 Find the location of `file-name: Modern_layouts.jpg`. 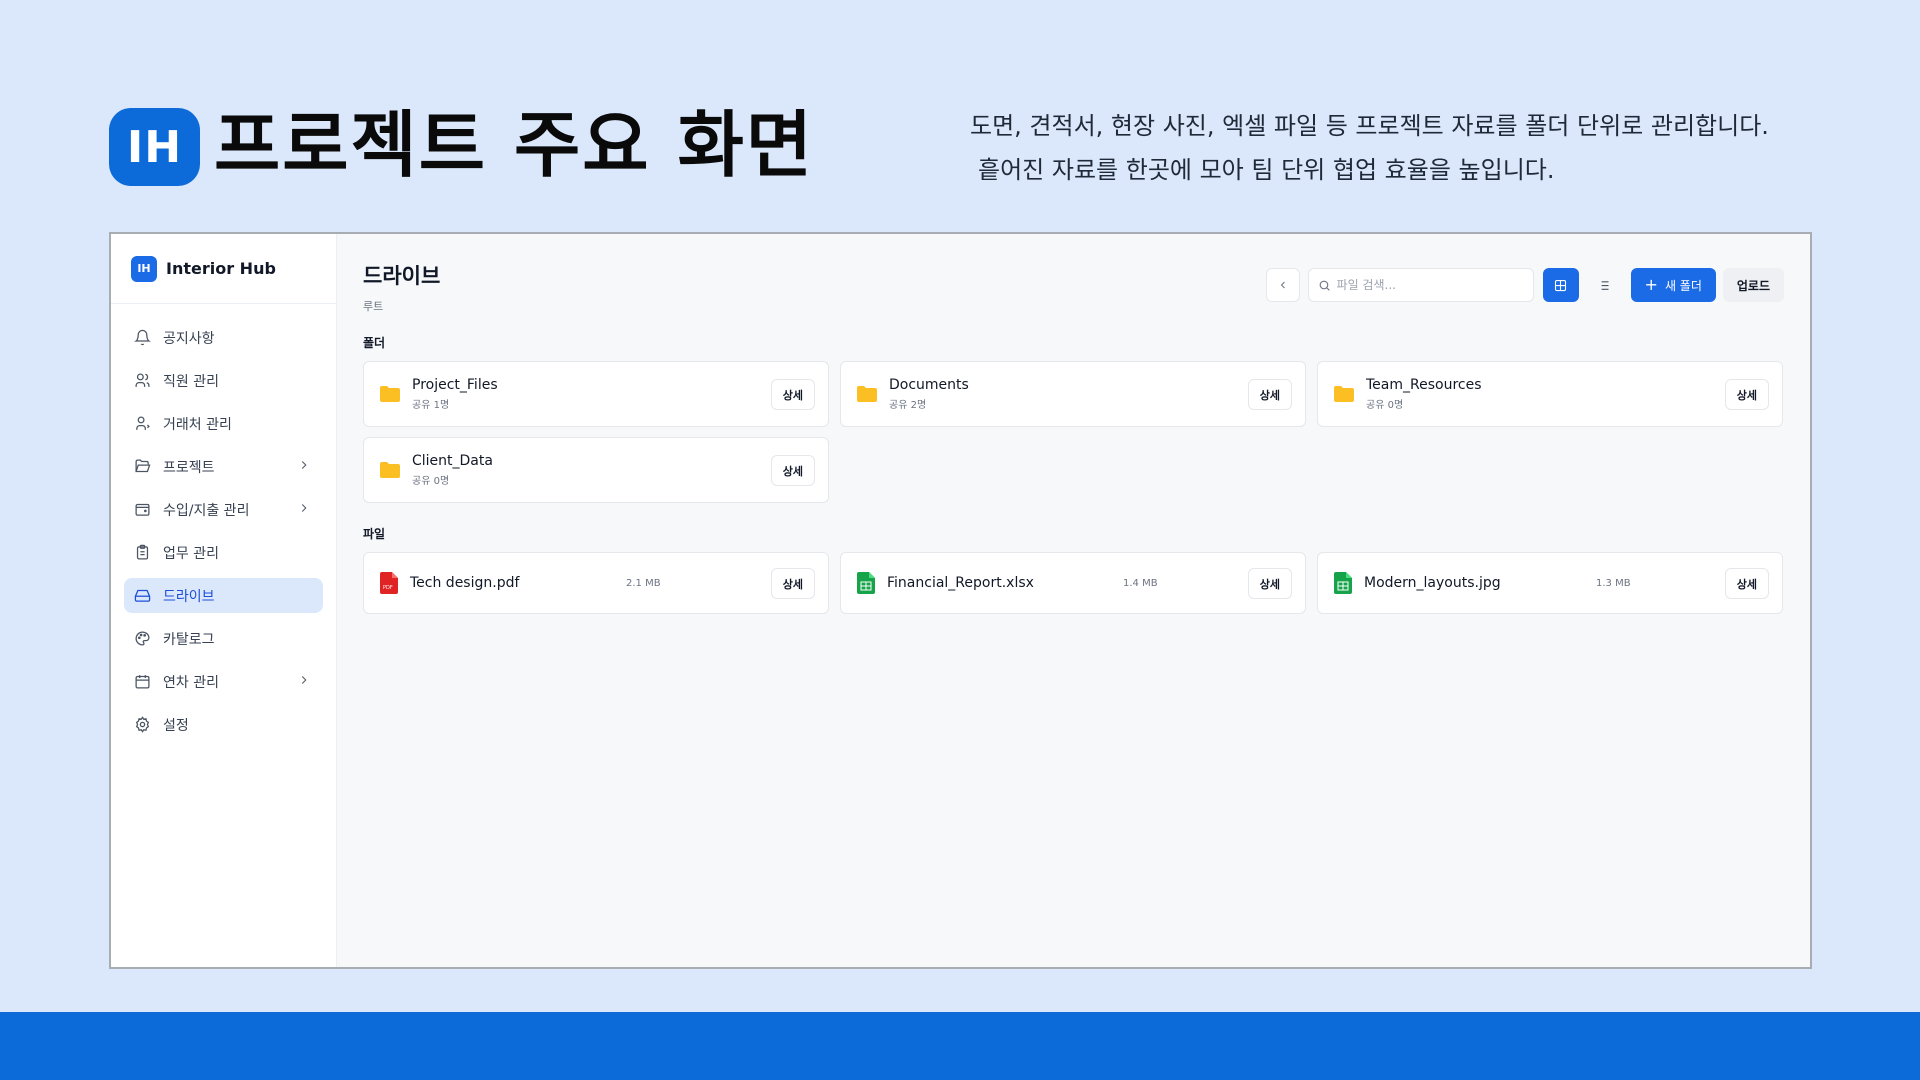

file-name: Modern_layouts.jpg is located at coordinates (1432, 583).